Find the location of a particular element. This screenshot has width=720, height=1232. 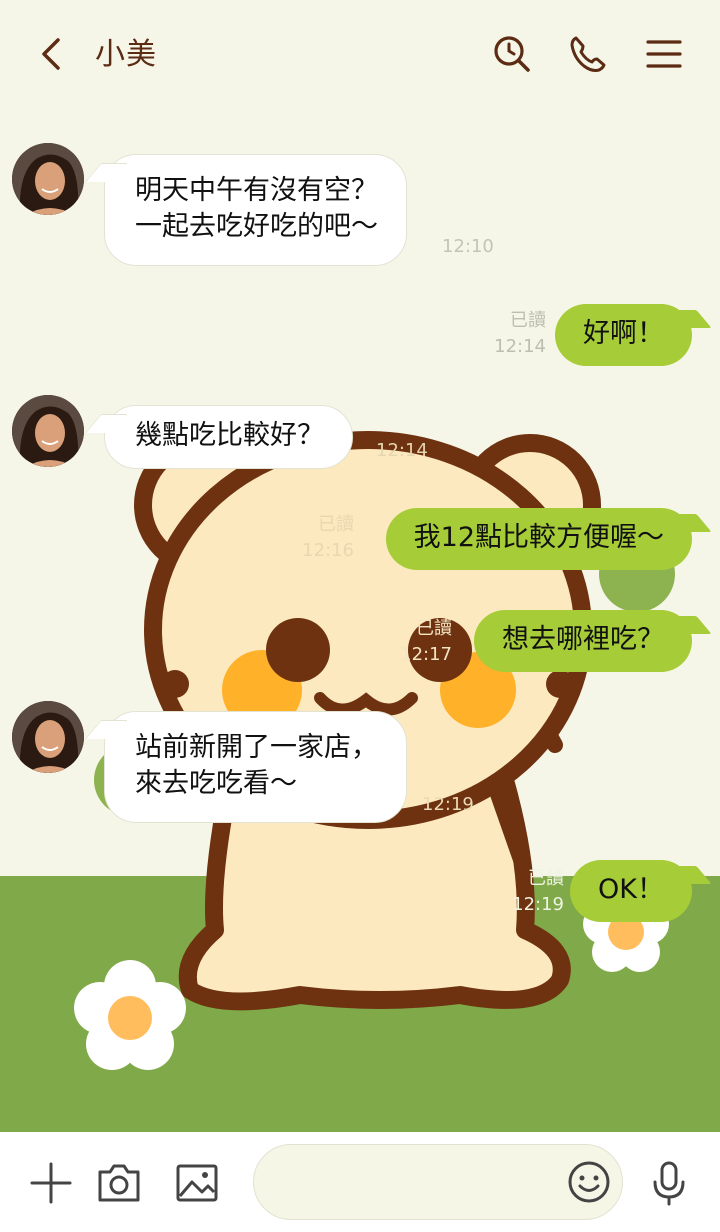

menu-icon is located at coordinates (664, 54).